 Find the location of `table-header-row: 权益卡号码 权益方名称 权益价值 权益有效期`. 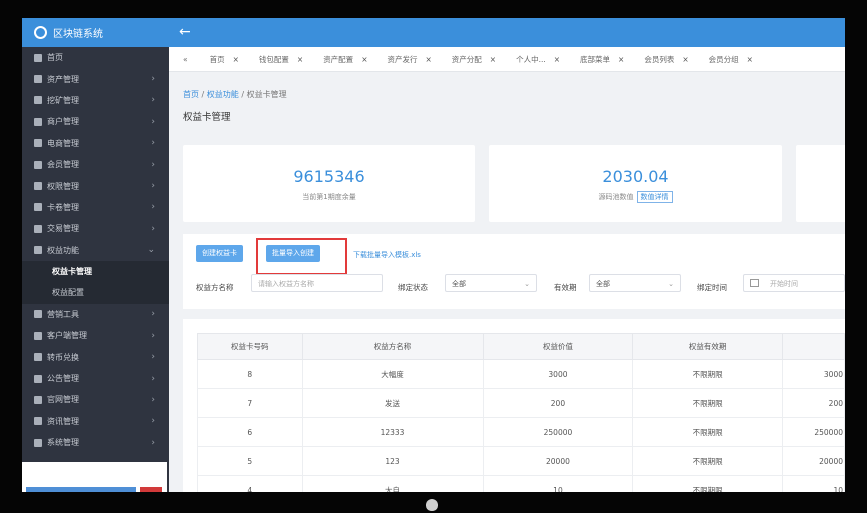

table-header-row: 权益卡号码 权益方名称 权益价值 权益有效期 is located at coordinates (521, 346).